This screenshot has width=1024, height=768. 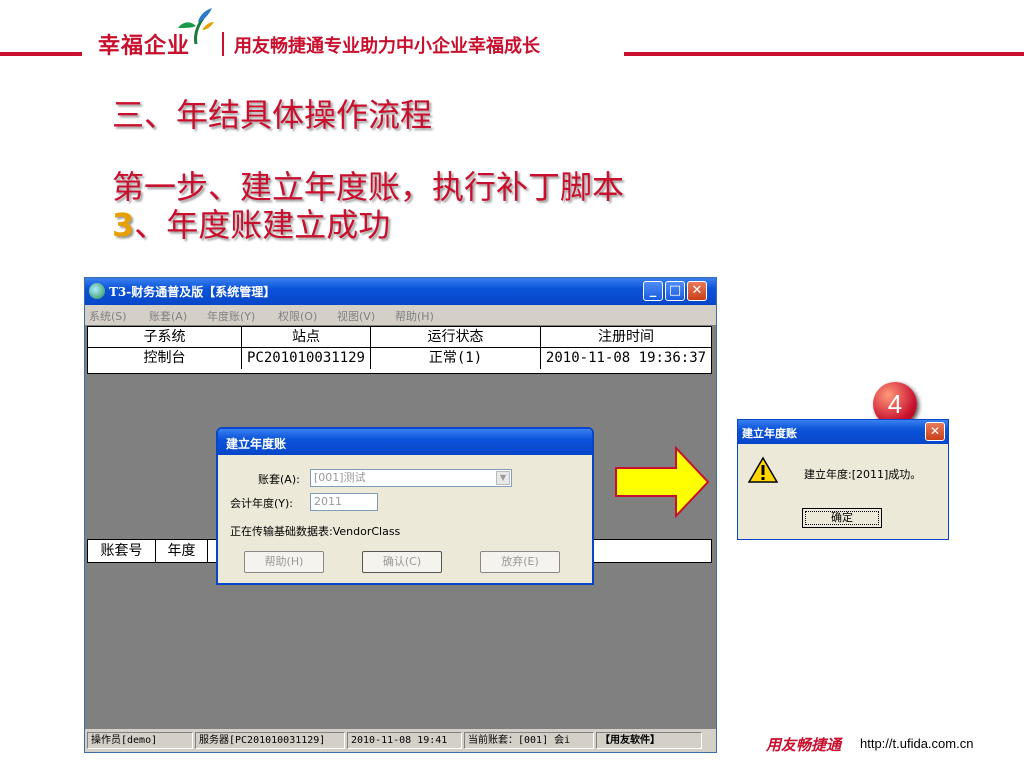 What do you see at coordinates (503, 478) in the screenshot?
I see `chevron-down-icon: ▼` at bounding box center [503, 478].